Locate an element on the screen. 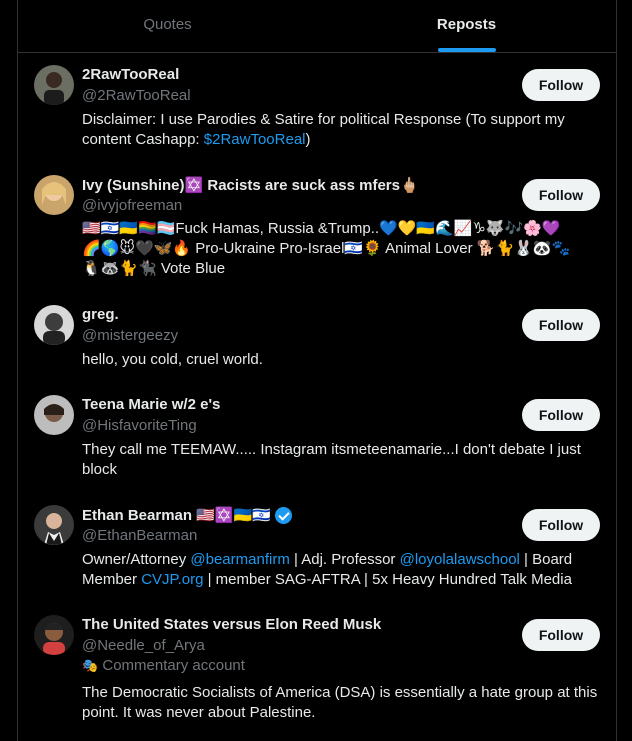 The image size is (632, 741). tab-bar: Quotes Reposts is located at coordinates (317, 26).